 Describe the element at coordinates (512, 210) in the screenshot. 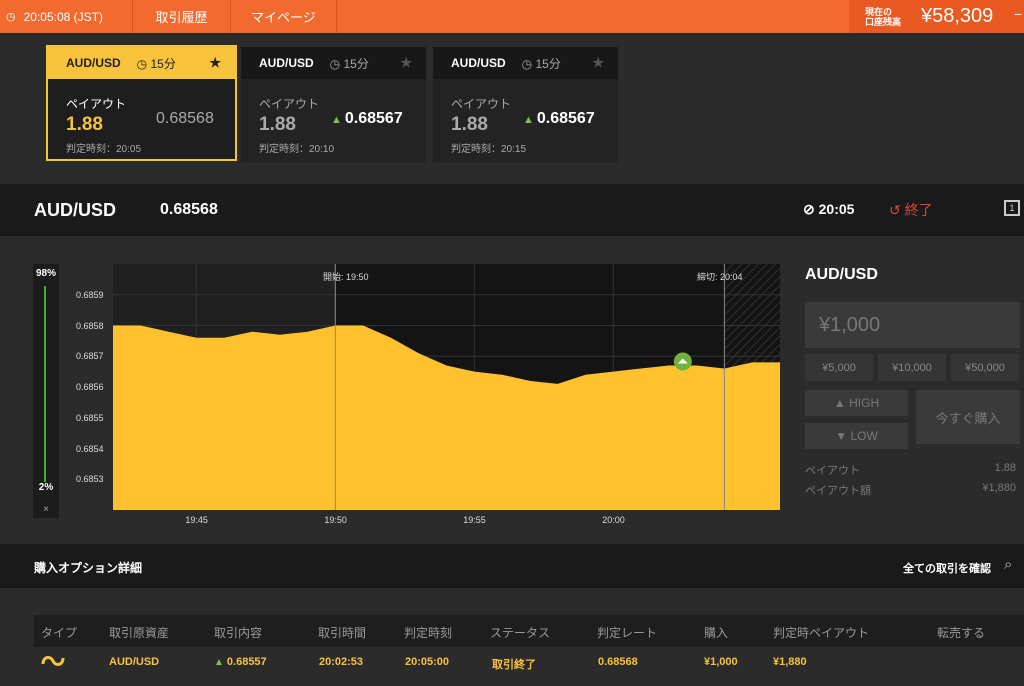

I see `asset-header: AUD/USD 0.68568 ⊘ 20:05 ↺ 終了 1` at that location.